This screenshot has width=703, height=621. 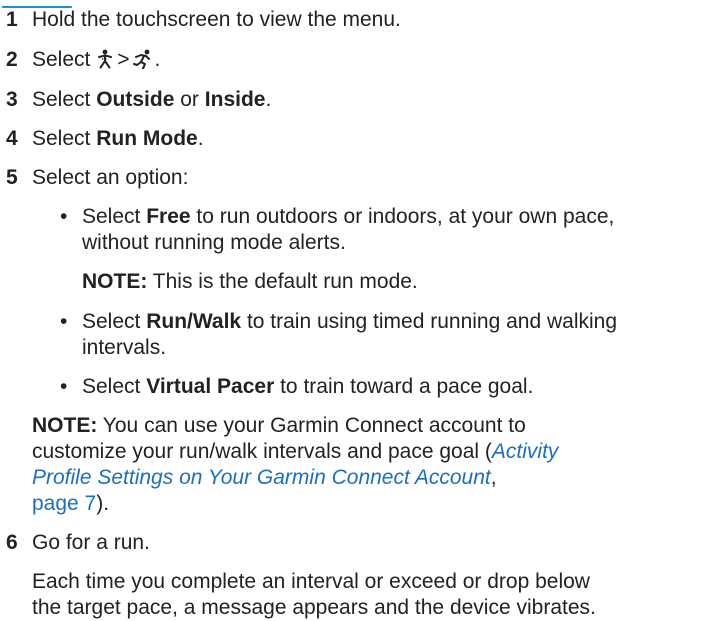 What do you see at coordinates (105, 59) in the screenshot?
I see `activity-icon` at bounding box center [105, 59].